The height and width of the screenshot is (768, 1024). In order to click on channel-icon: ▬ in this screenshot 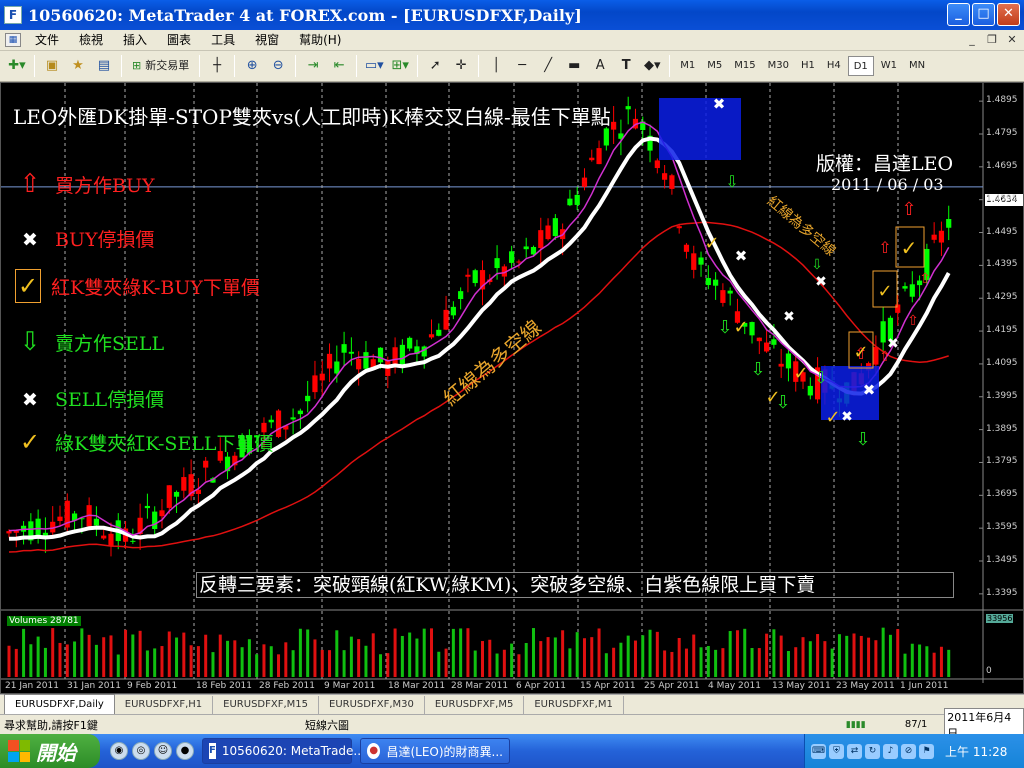, I will do `click(574, 66)`.